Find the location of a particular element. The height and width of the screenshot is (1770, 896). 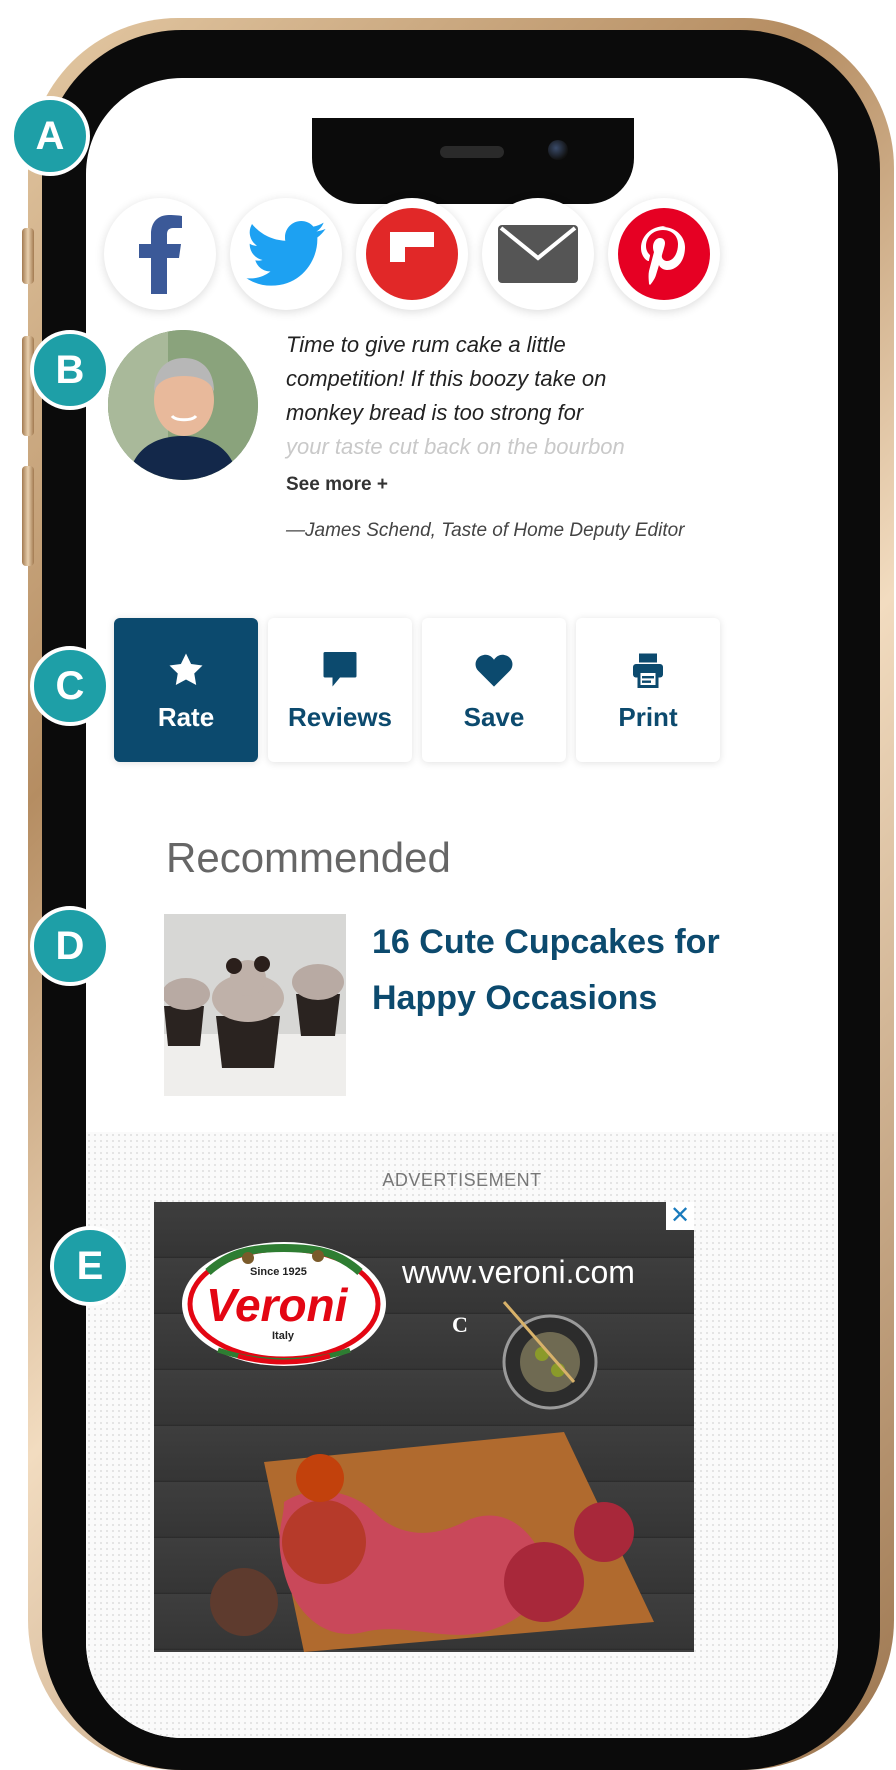

author-avatar is located at coordinates (183, 405).